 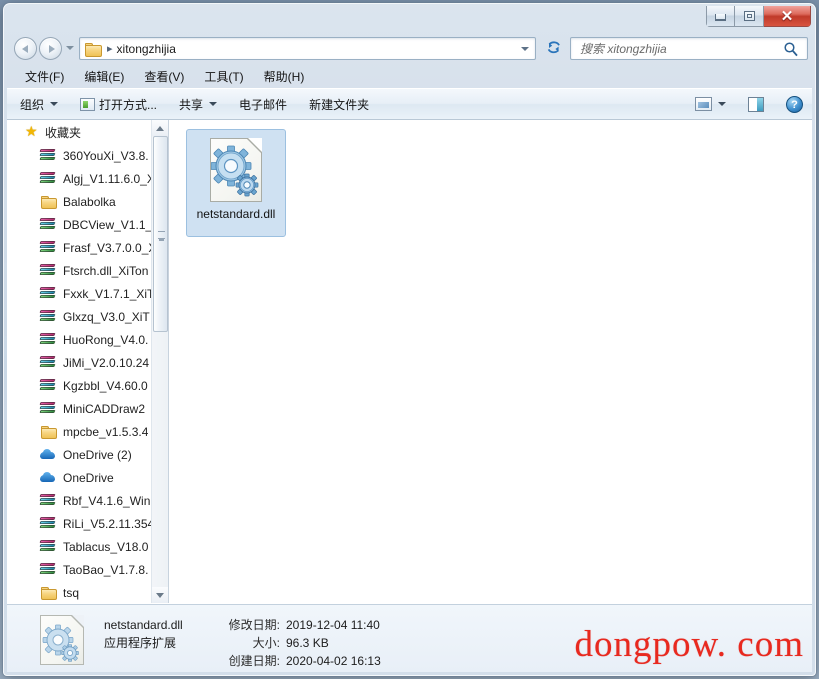 What do you see at coordinates (50, 48) in the screenshot?
I see `forward-button` at bounding box center [50, 48].